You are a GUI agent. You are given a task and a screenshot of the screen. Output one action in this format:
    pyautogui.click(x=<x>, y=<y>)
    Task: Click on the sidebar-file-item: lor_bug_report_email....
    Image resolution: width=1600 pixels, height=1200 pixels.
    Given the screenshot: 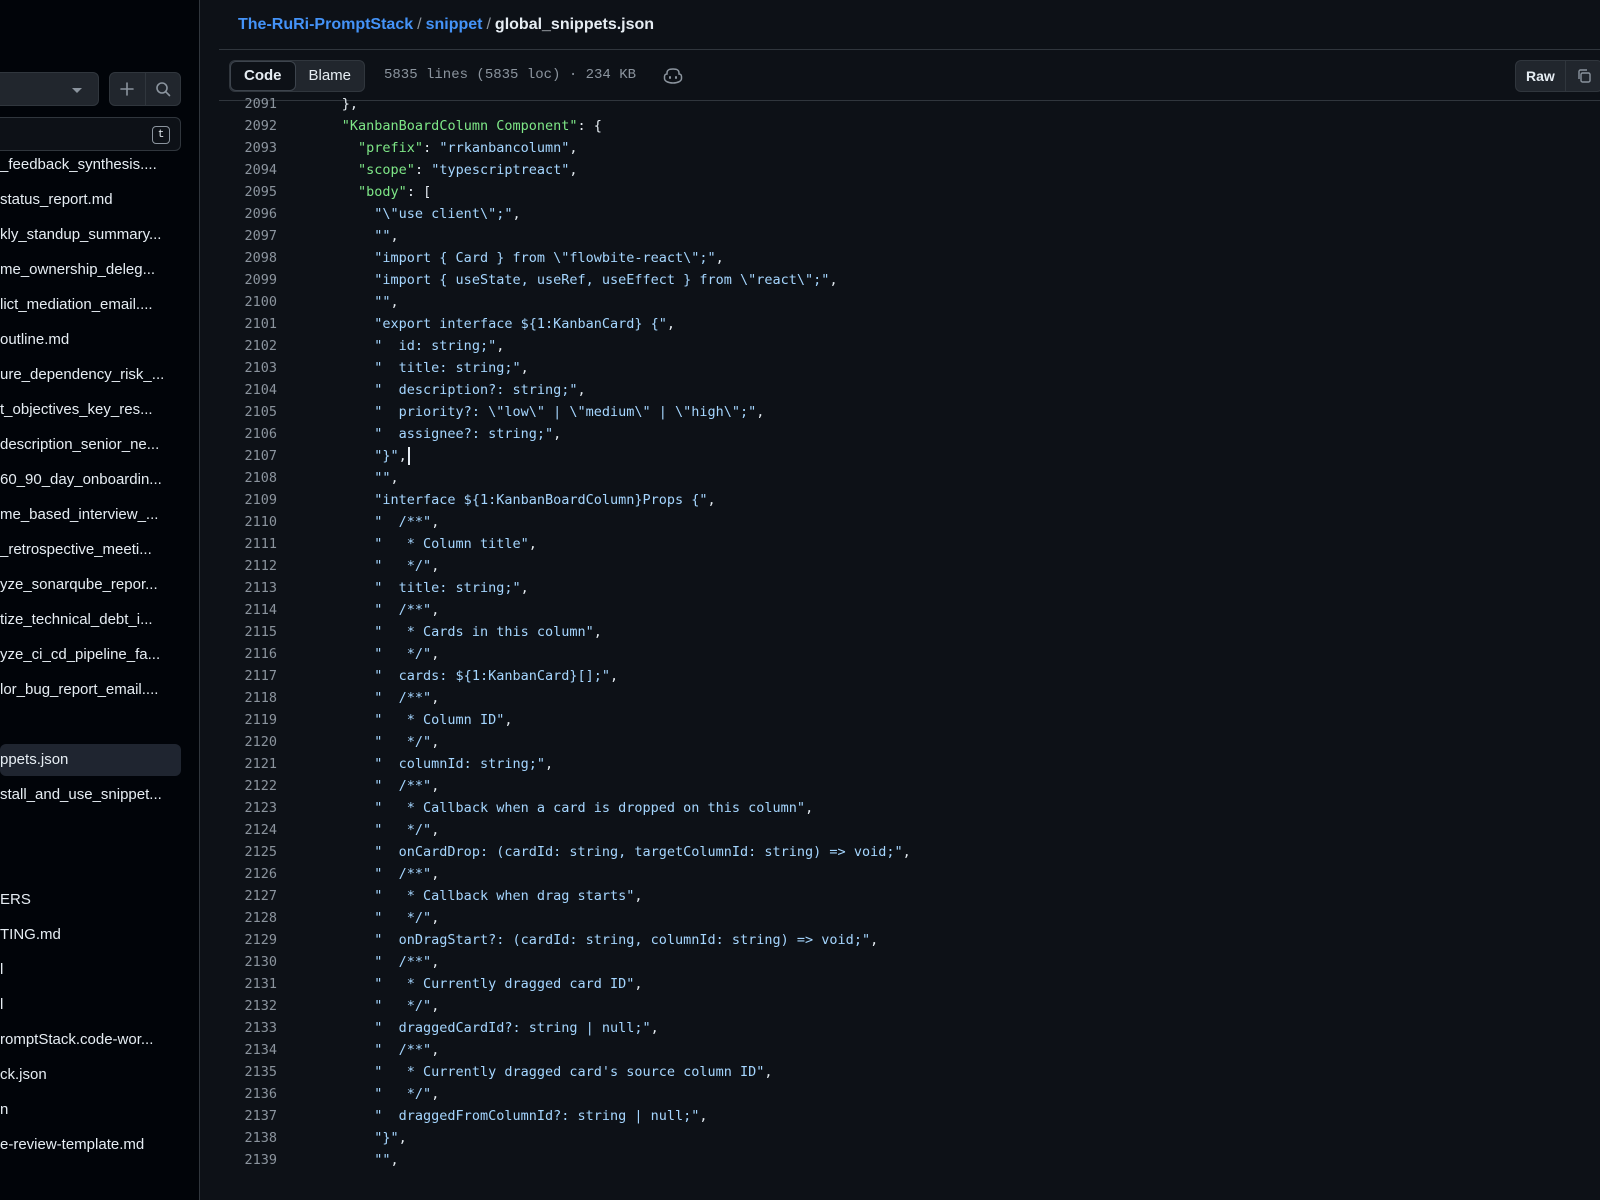 What is the action you would take?
    pyautogui.click(x=90, y=690)
    